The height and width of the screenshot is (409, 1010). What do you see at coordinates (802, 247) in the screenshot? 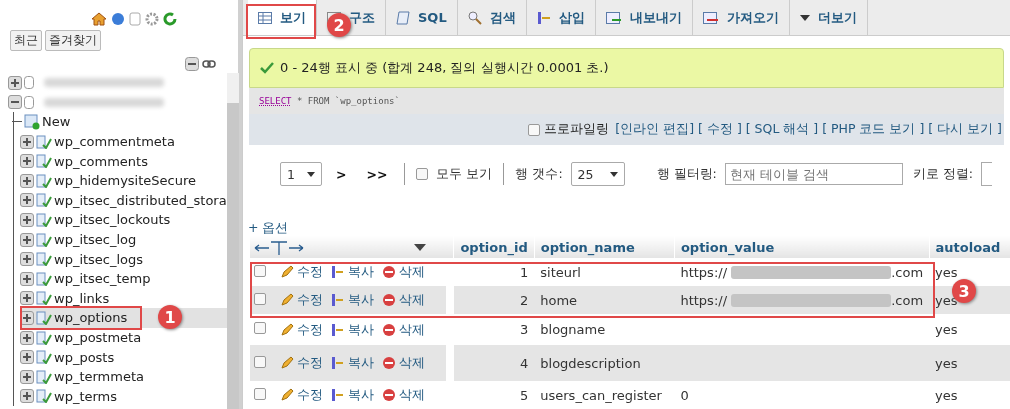
I see `column-header: option_value` at bounding box center [802, 247].